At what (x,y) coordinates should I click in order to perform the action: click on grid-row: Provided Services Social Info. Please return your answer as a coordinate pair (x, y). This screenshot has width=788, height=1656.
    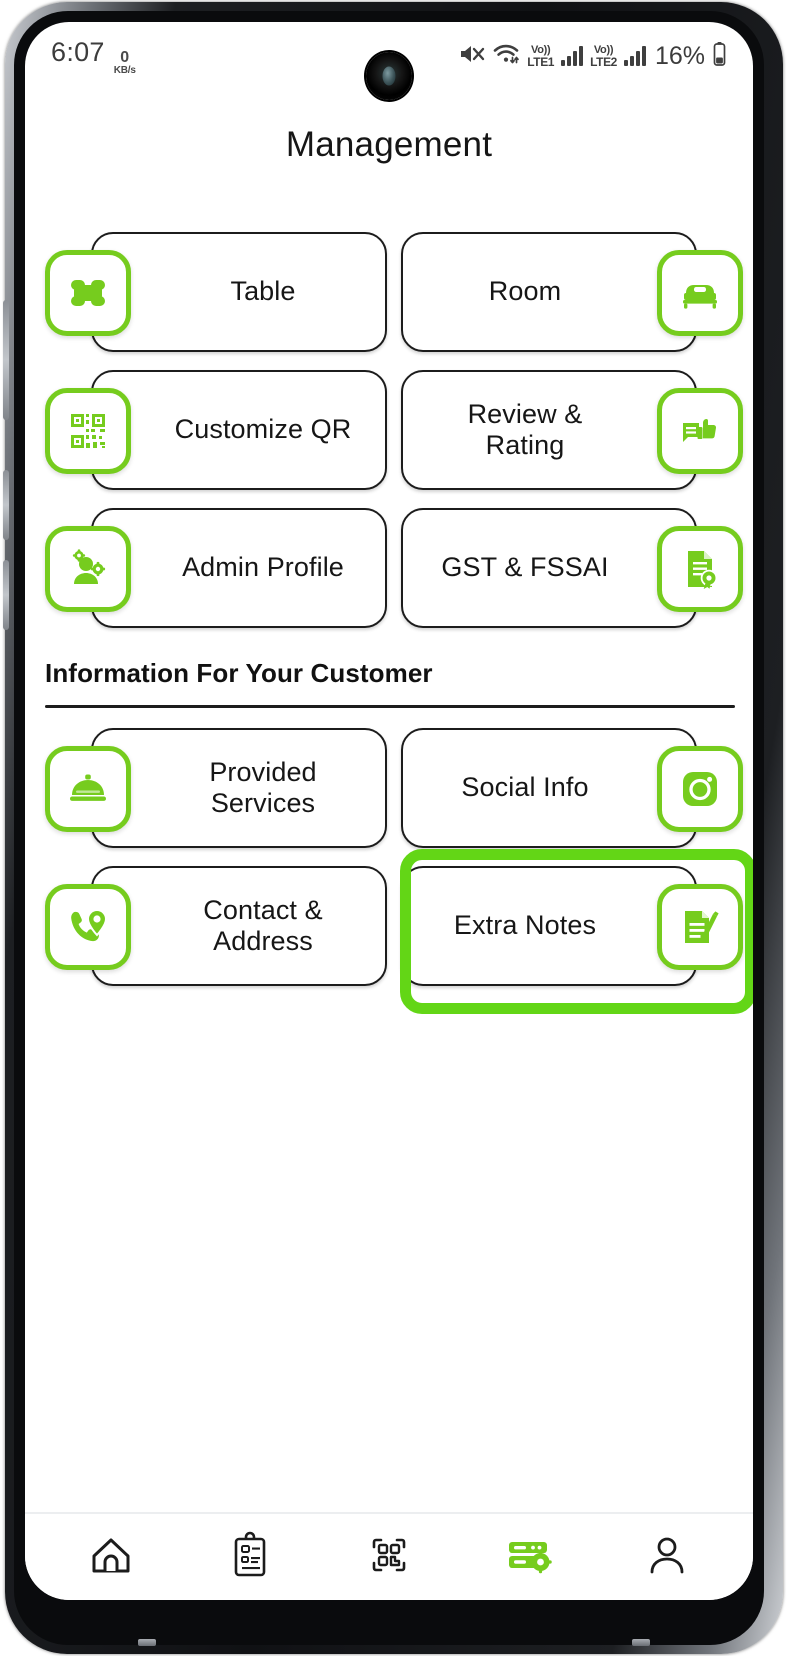
    Looking at the image, I should click on (389, 783).